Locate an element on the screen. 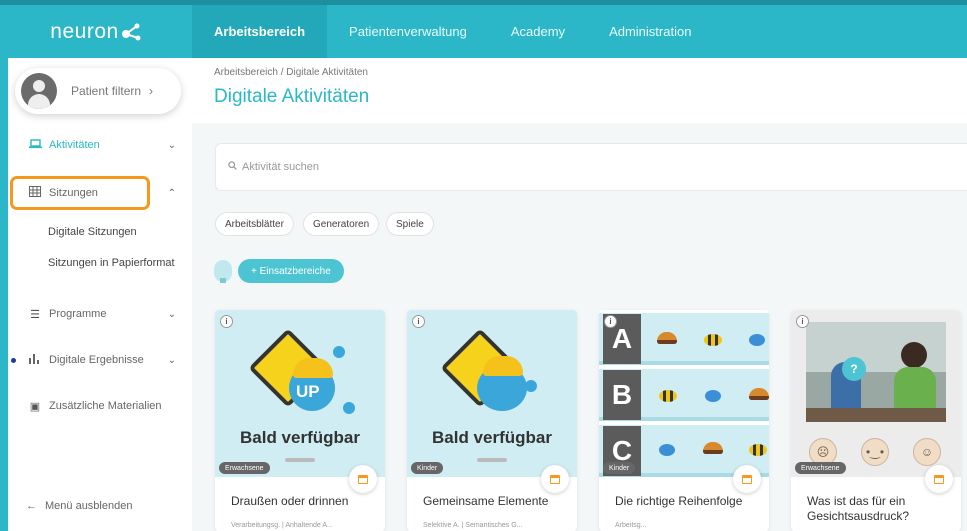 The width and height of the screenshot is (967, 531). breadcrumb: Arbeitsbereich / Digitale Aktivitäten is located at coordinates (291, 72).